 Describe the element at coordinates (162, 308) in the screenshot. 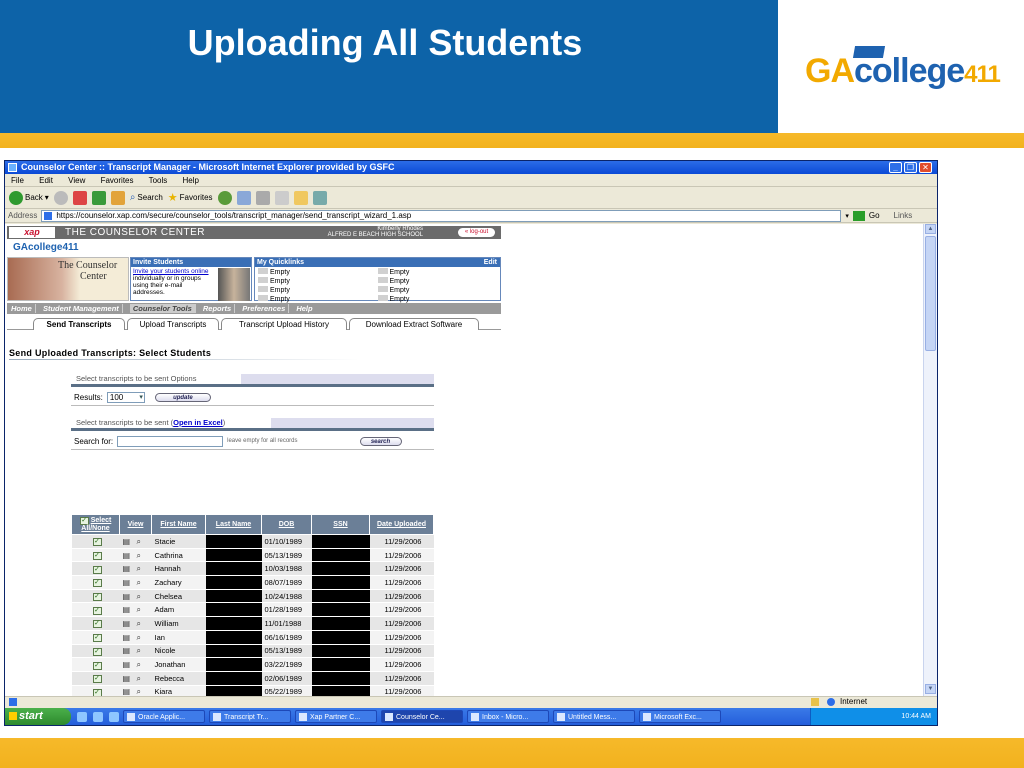

I see `nav-counselor-tools: Counselor Tools` at that location.